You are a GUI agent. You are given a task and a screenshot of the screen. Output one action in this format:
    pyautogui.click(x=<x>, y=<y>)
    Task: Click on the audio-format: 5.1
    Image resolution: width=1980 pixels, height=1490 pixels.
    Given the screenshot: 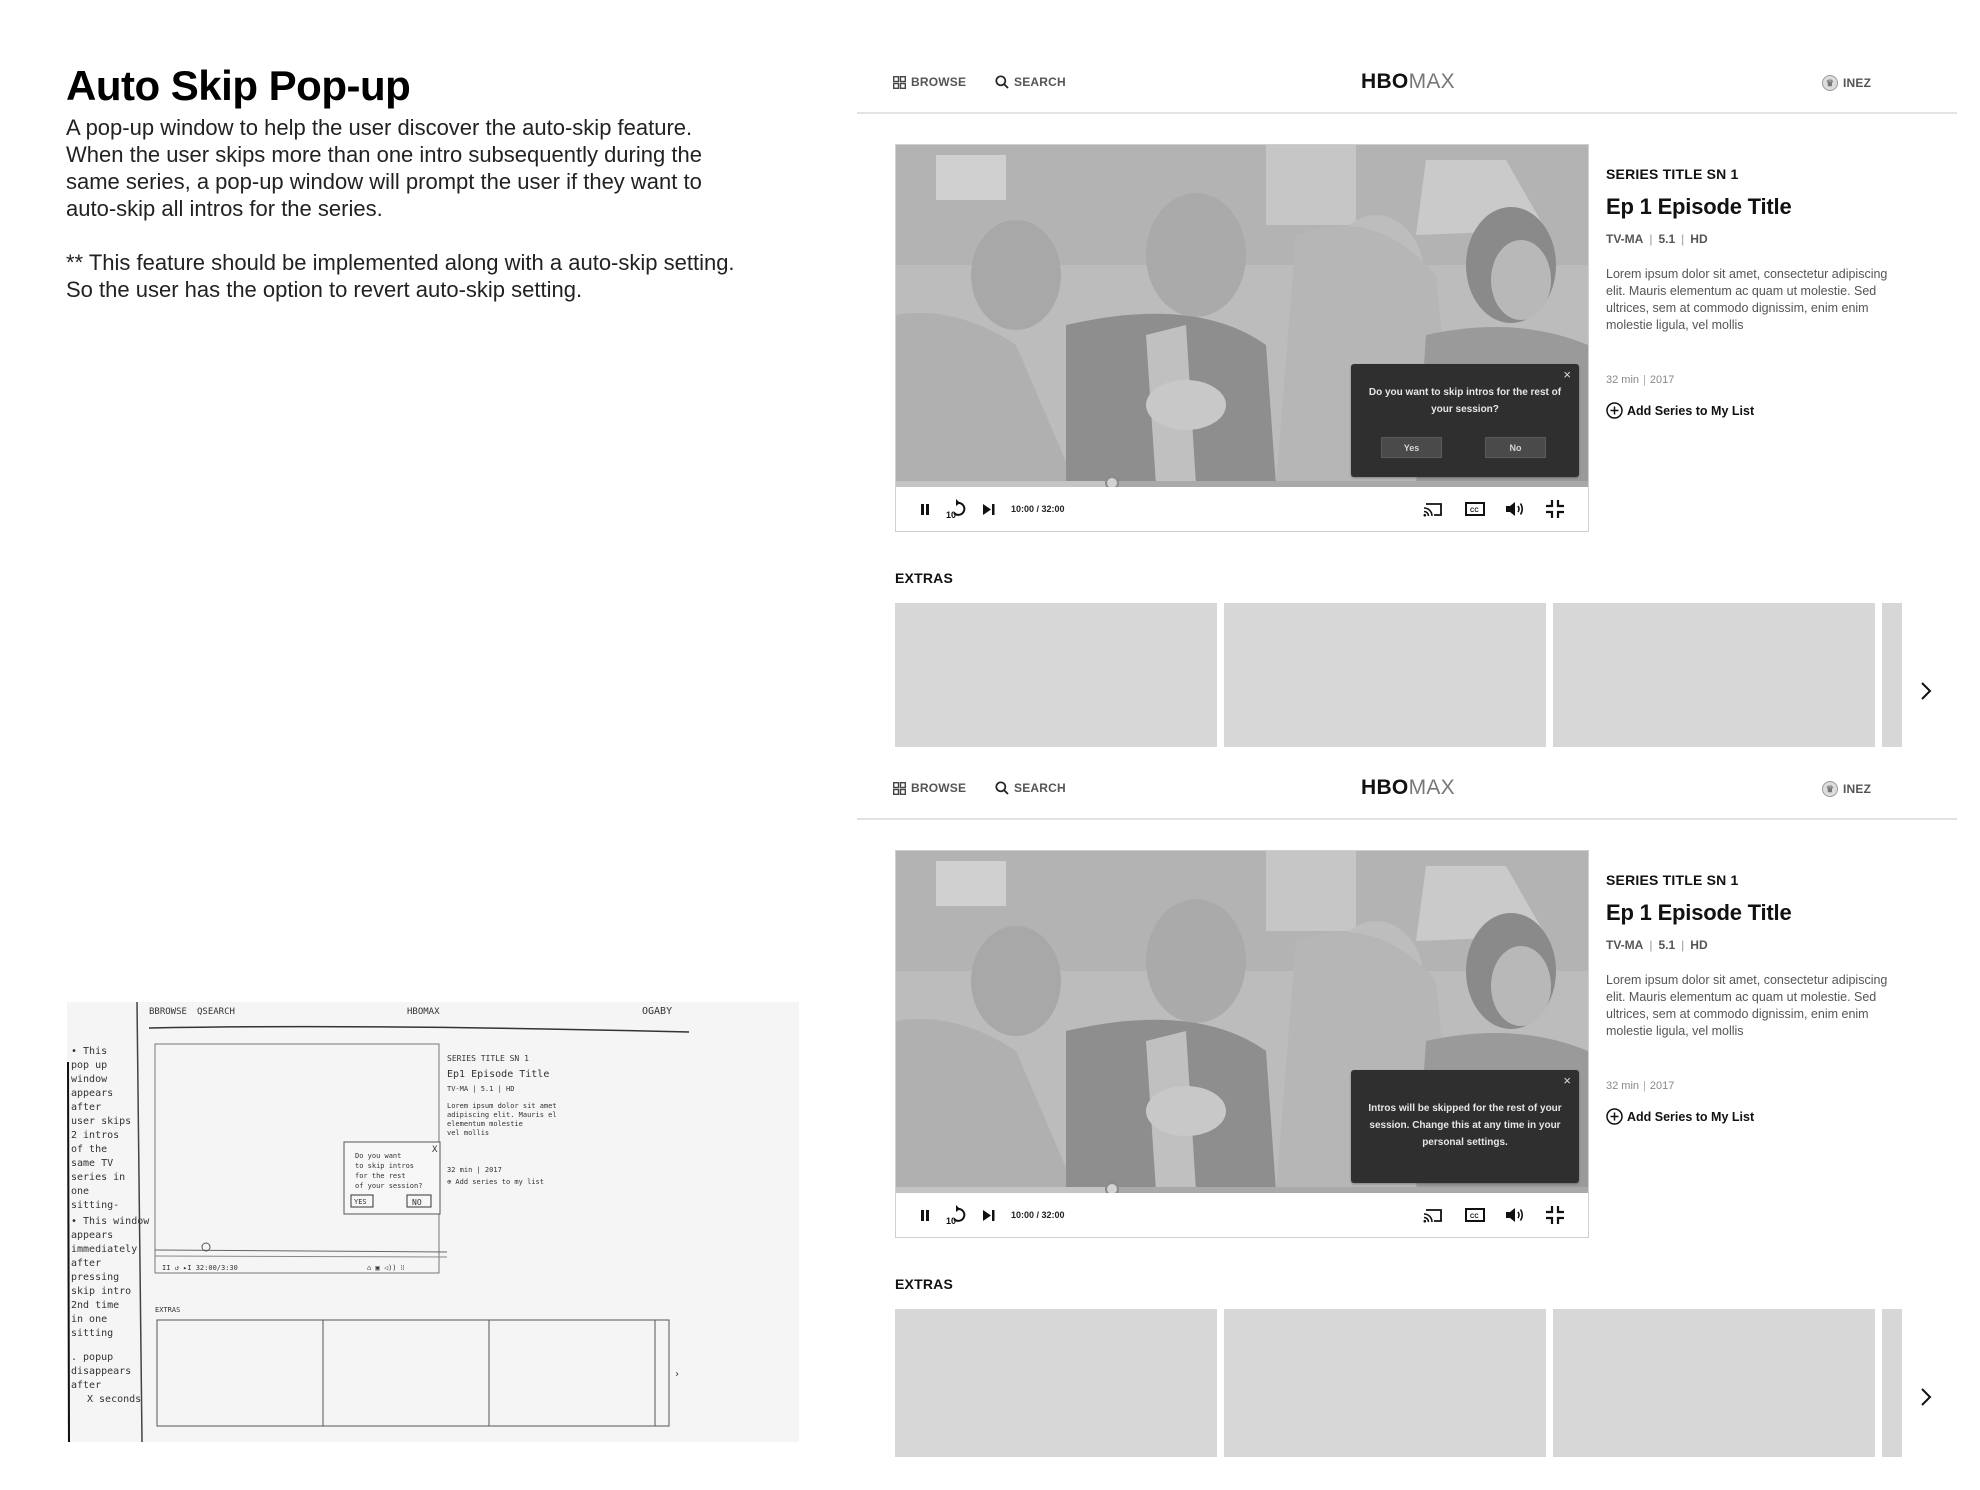 What is the action you would take?
    pyautogui.click(x=1667, y=945)
    